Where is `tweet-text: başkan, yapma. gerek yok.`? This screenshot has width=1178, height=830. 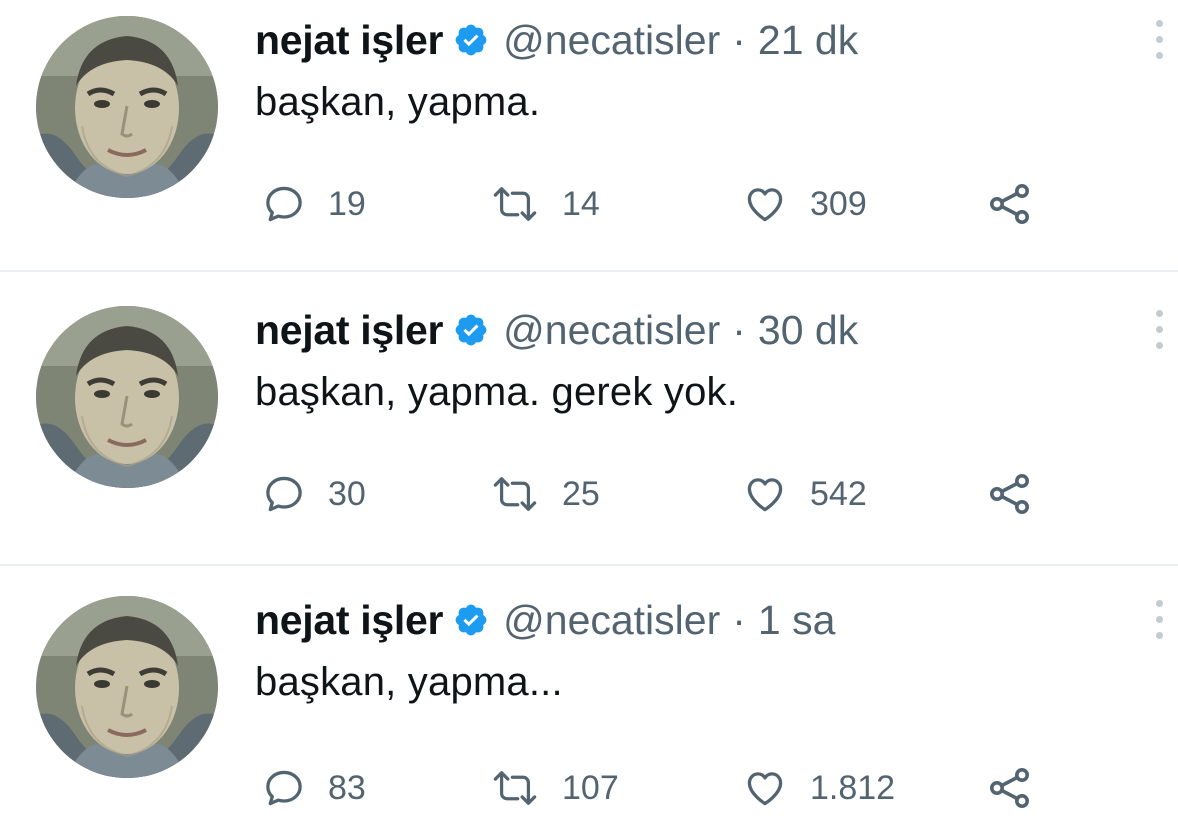 tweet-text: başkan, yapma. gerek yok. is located at coordinates (497, 392).